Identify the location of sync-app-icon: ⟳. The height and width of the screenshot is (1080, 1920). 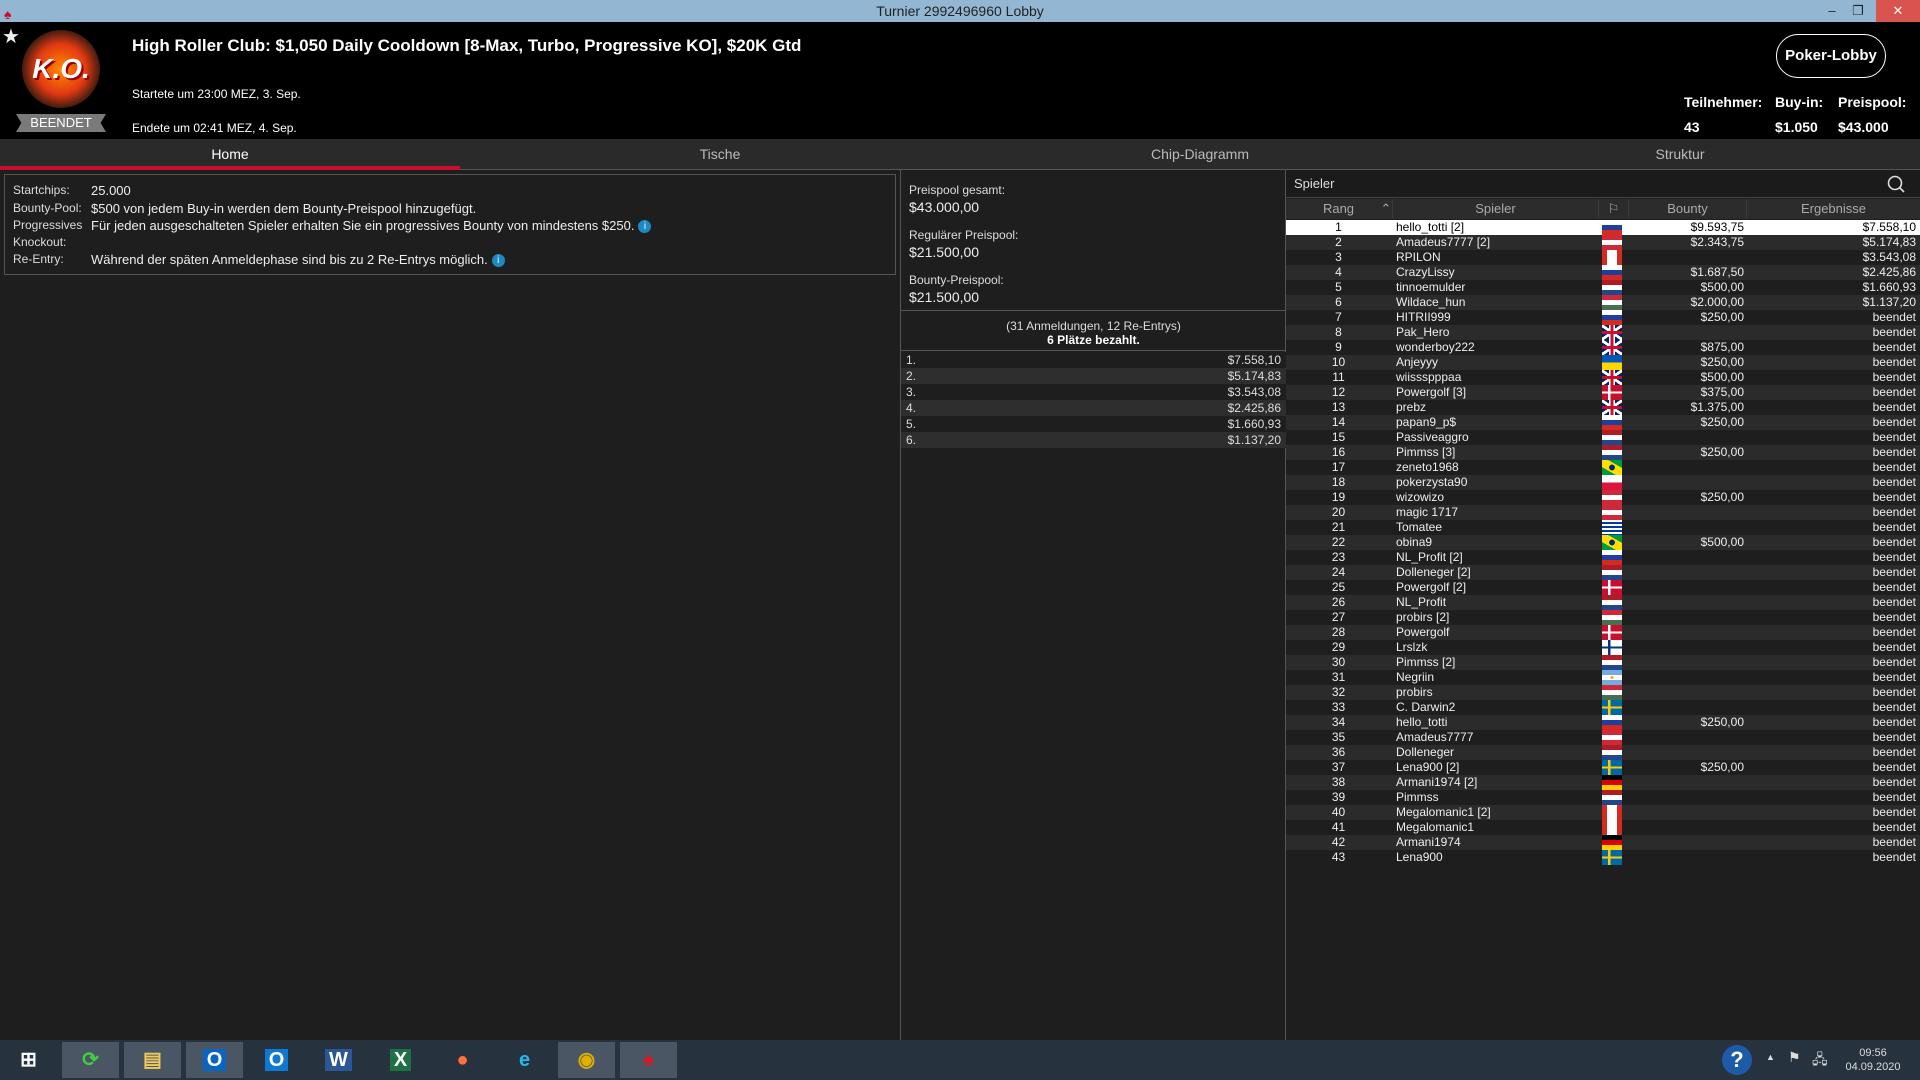
(90, 1060).